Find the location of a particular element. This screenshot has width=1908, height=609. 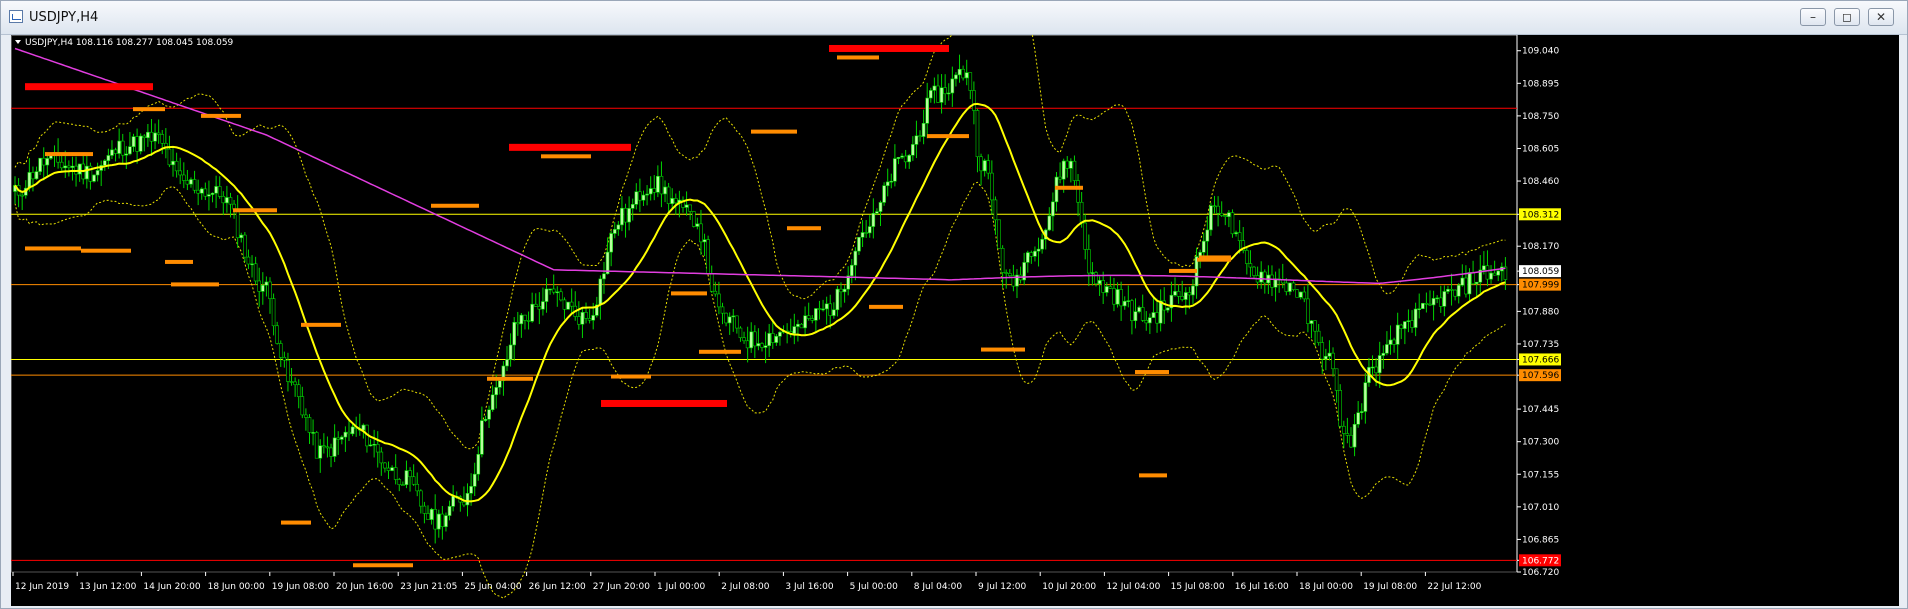

time-tick-label: 12 Jun 2019 is located at coordinates (42, 587).